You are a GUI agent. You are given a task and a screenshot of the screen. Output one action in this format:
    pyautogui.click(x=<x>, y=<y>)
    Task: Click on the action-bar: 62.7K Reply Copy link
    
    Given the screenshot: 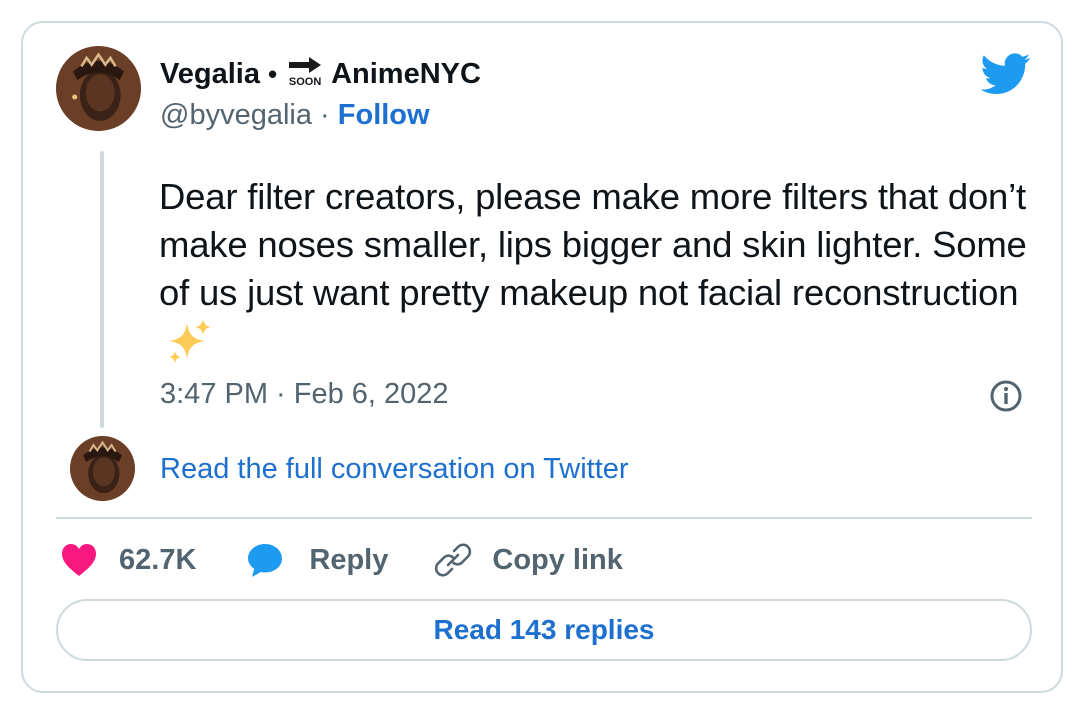 What is the action you would take?
    pyautogui.click(x=342, y=560)
    